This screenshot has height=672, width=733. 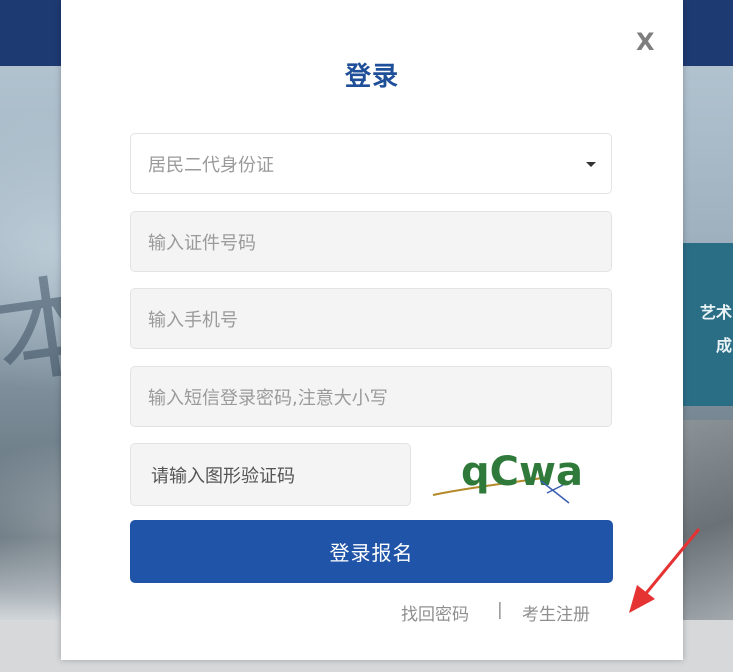 What do you see at coordinates (665, 570) in the screenshot?
I see `annotation-arrow-icon` at bounding box center [665, 570].